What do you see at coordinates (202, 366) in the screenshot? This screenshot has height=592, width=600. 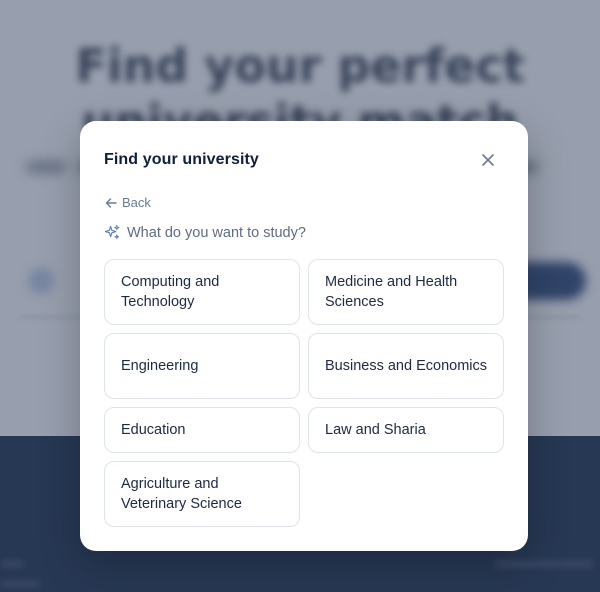 I see `option-engineering: Engineering` at bounding box center [202, 366].